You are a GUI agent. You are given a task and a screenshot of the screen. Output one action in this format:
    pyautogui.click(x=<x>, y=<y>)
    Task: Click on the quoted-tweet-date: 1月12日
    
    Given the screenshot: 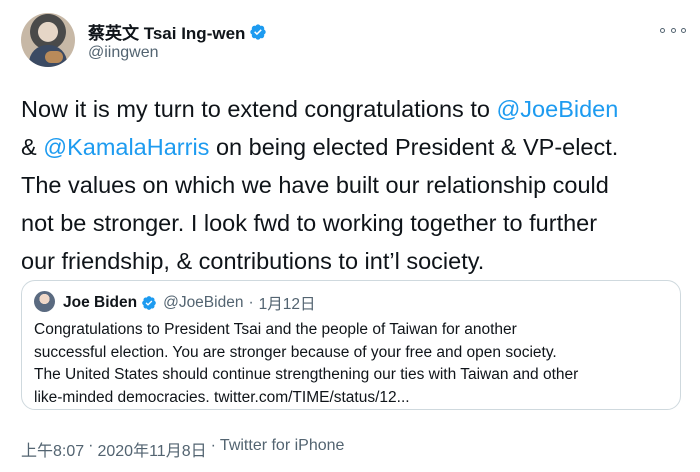 What is the action you would take?
    pyautogui.click(x=287, y=303)
    